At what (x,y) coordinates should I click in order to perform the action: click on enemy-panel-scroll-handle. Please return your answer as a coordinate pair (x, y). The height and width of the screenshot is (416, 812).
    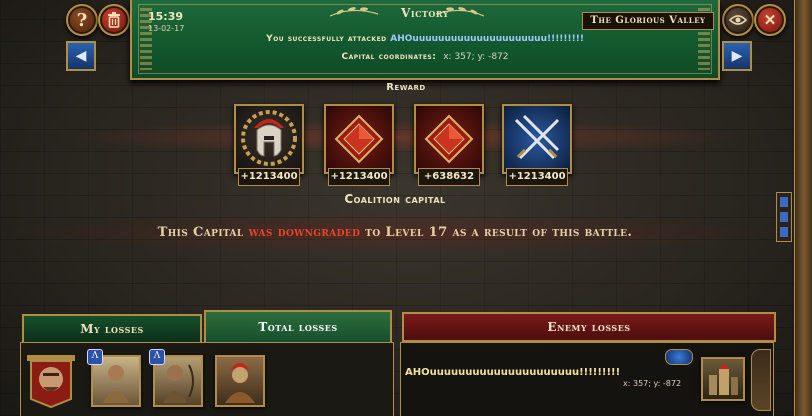
    Looking at the image, I should click on (761, 380).